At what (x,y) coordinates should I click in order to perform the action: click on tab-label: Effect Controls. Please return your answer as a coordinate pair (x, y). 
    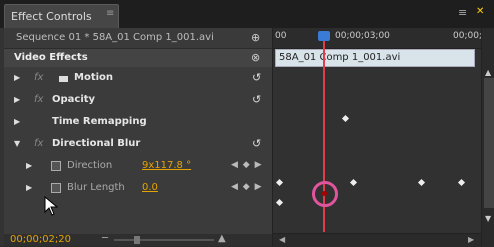
    Looking at the image, I should click on (51, 16).